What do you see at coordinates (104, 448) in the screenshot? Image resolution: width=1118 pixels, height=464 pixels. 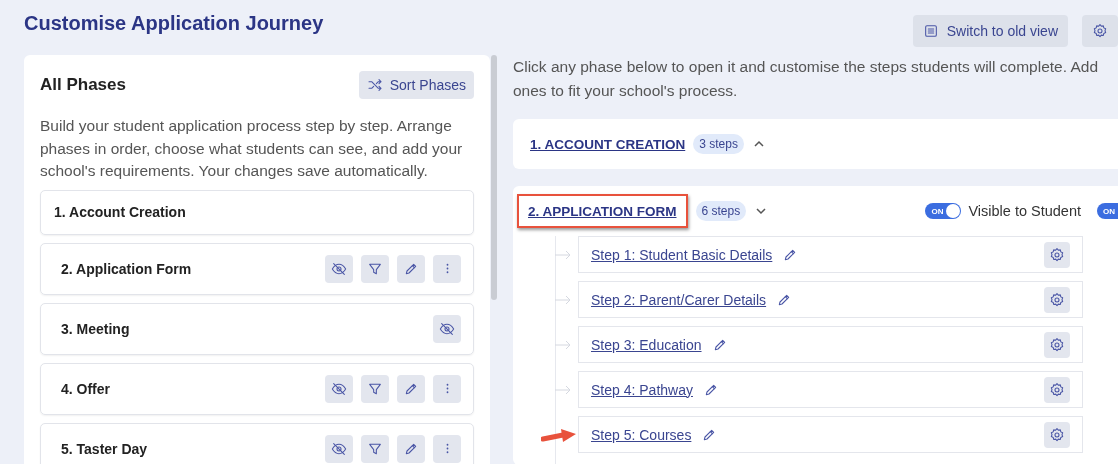 I see `phase-title: 5. Taster Day` at bounding box center [104, 448].